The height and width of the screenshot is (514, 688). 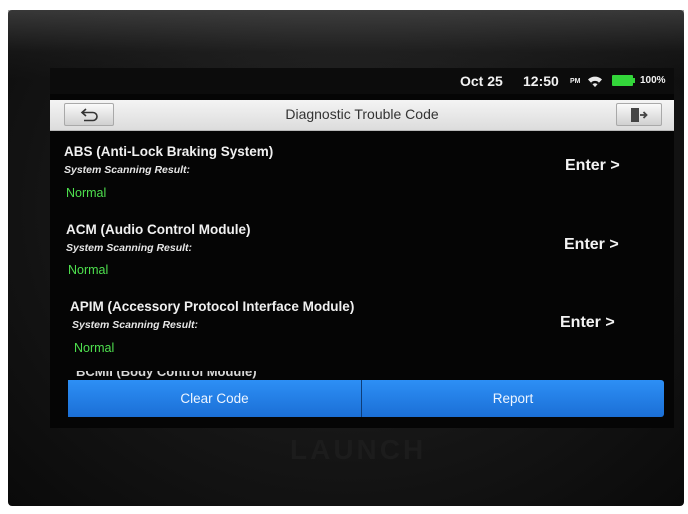 What do you see at coordinates (481, 81) in the screenshot?
I see `status-date: Oct 25` at bounding box center [481, 81].